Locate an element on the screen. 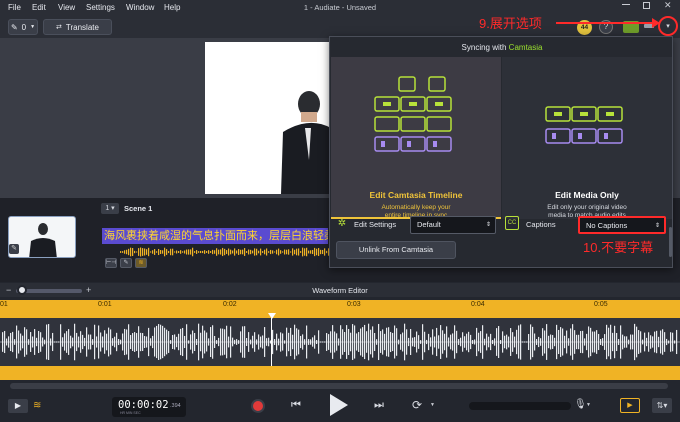  translate-label: Translate is located at coordinates (82, 27).